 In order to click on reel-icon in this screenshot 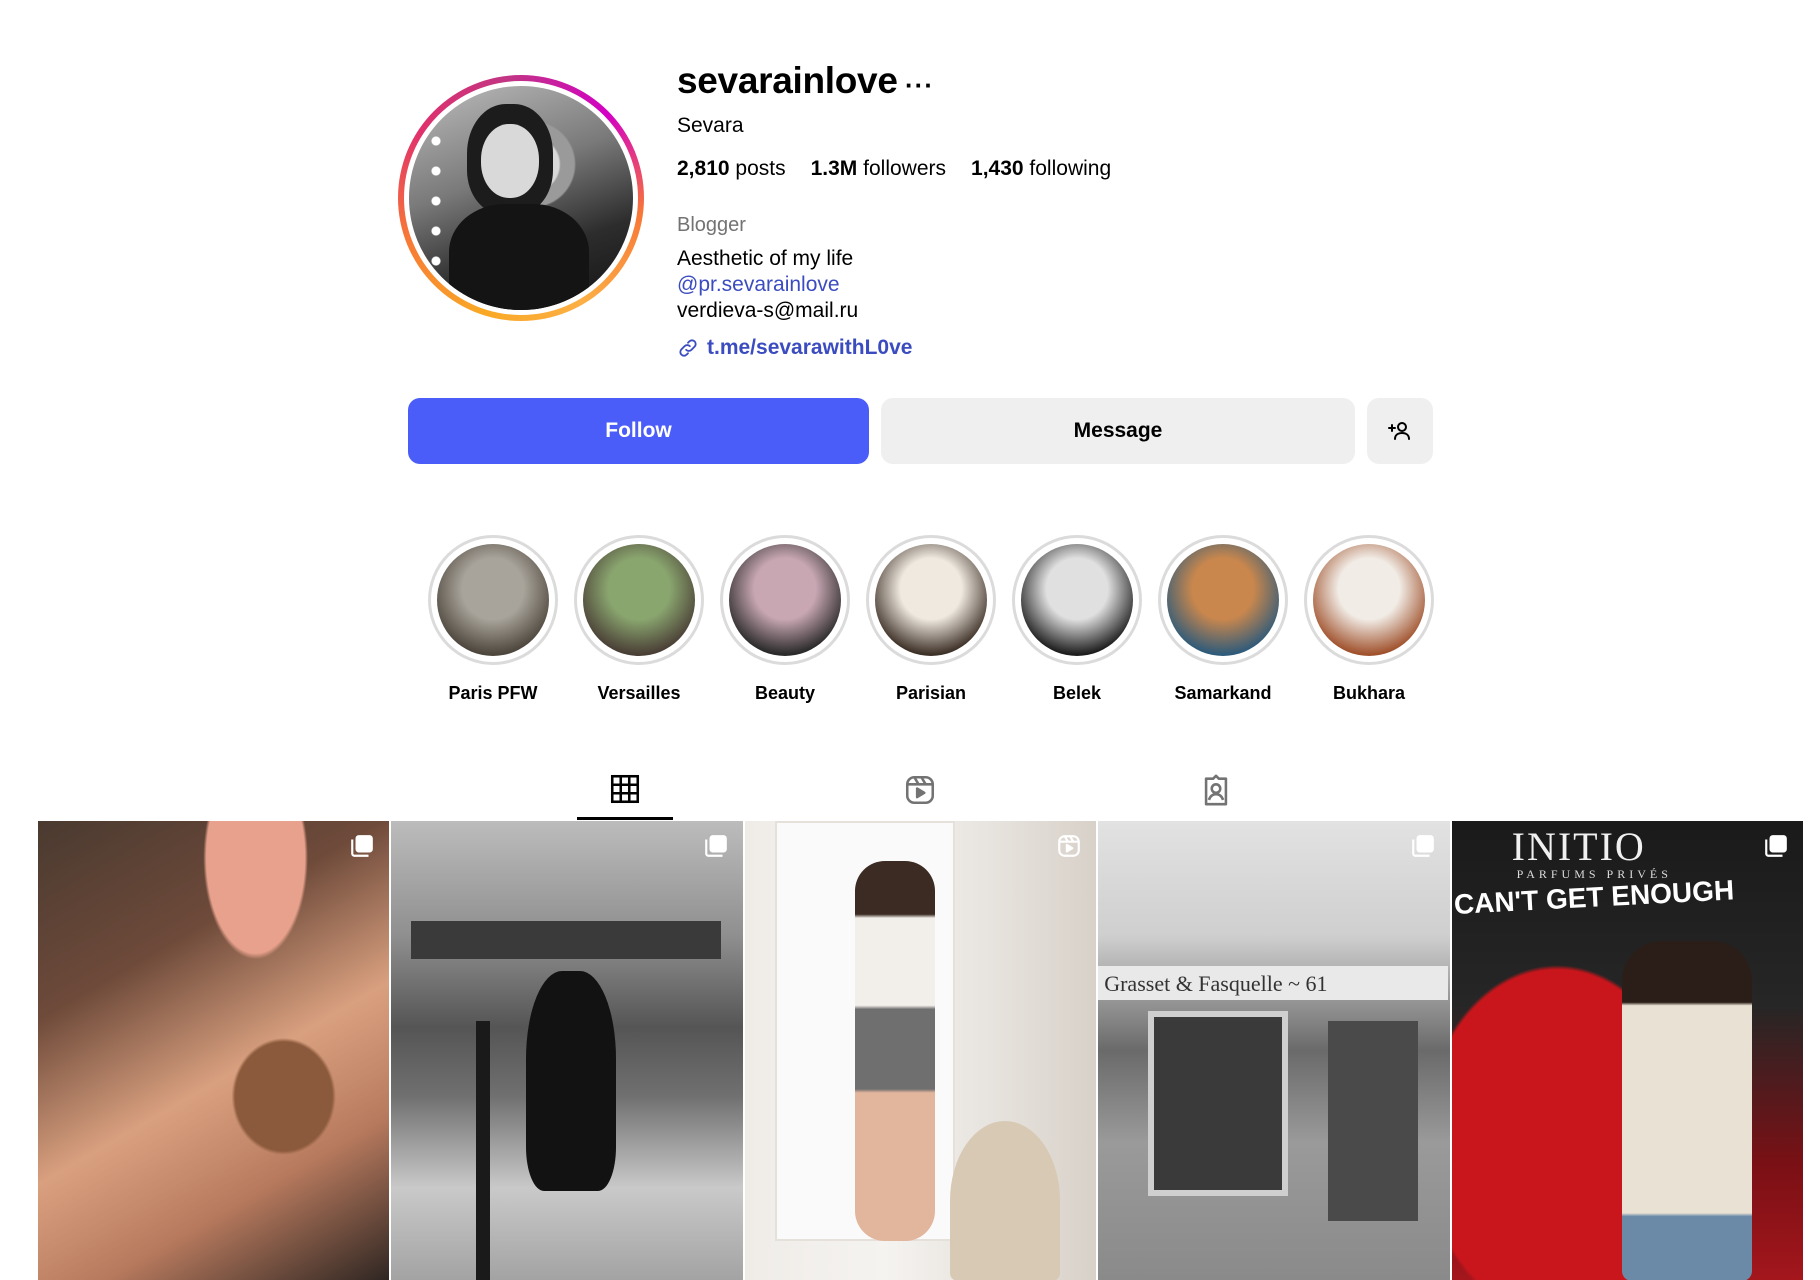, I will do `click(1069, 846)`.